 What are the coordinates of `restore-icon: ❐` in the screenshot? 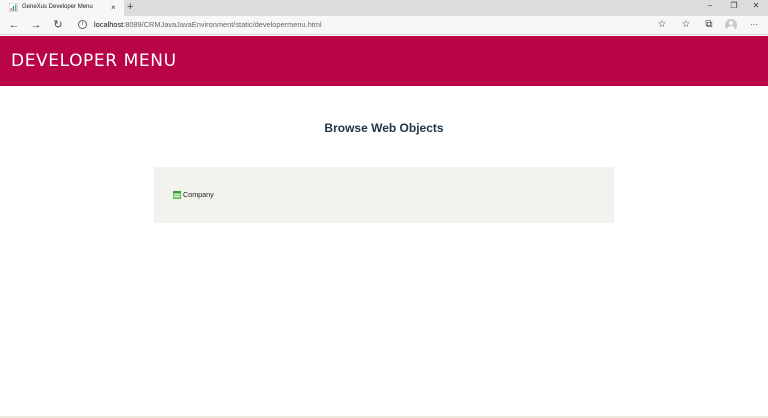 It's located at (734, 7).